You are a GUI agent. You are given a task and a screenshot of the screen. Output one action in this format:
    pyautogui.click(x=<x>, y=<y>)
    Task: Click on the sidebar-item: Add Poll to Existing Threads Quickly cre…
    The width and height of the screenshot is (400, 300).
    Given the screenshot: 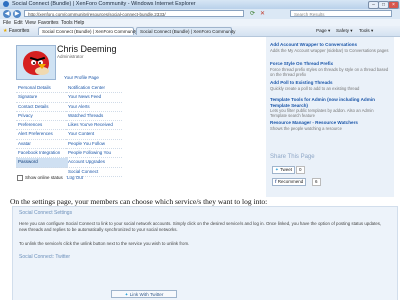 What is the action you would take?
    pyautogui.click(x=330, y=85)
    